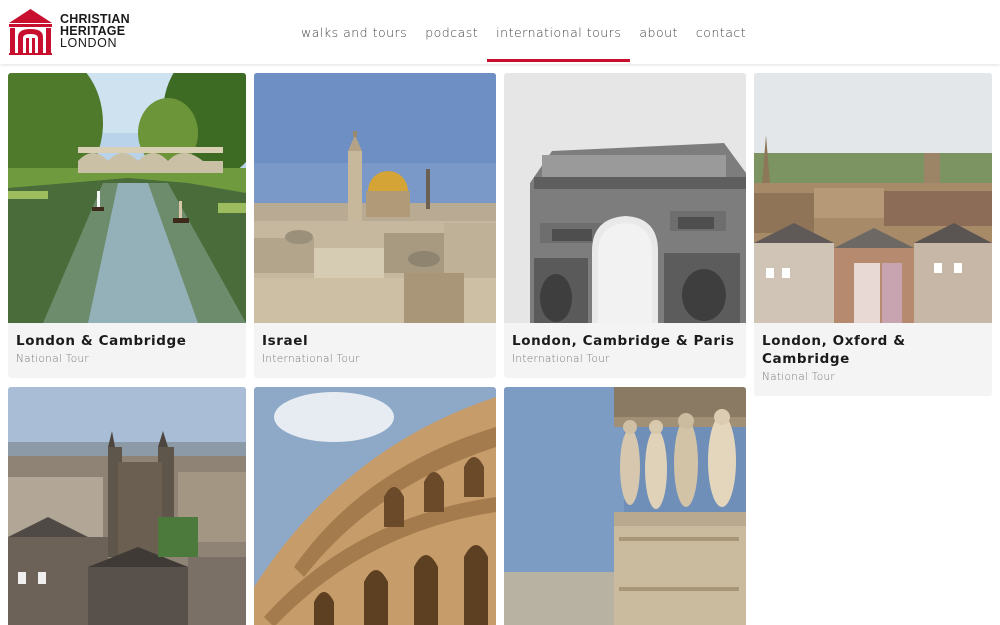 Image resolution: width=1000 pixels, height=625 pixels. I want to click on tour-card-rome, so click(375, 506).